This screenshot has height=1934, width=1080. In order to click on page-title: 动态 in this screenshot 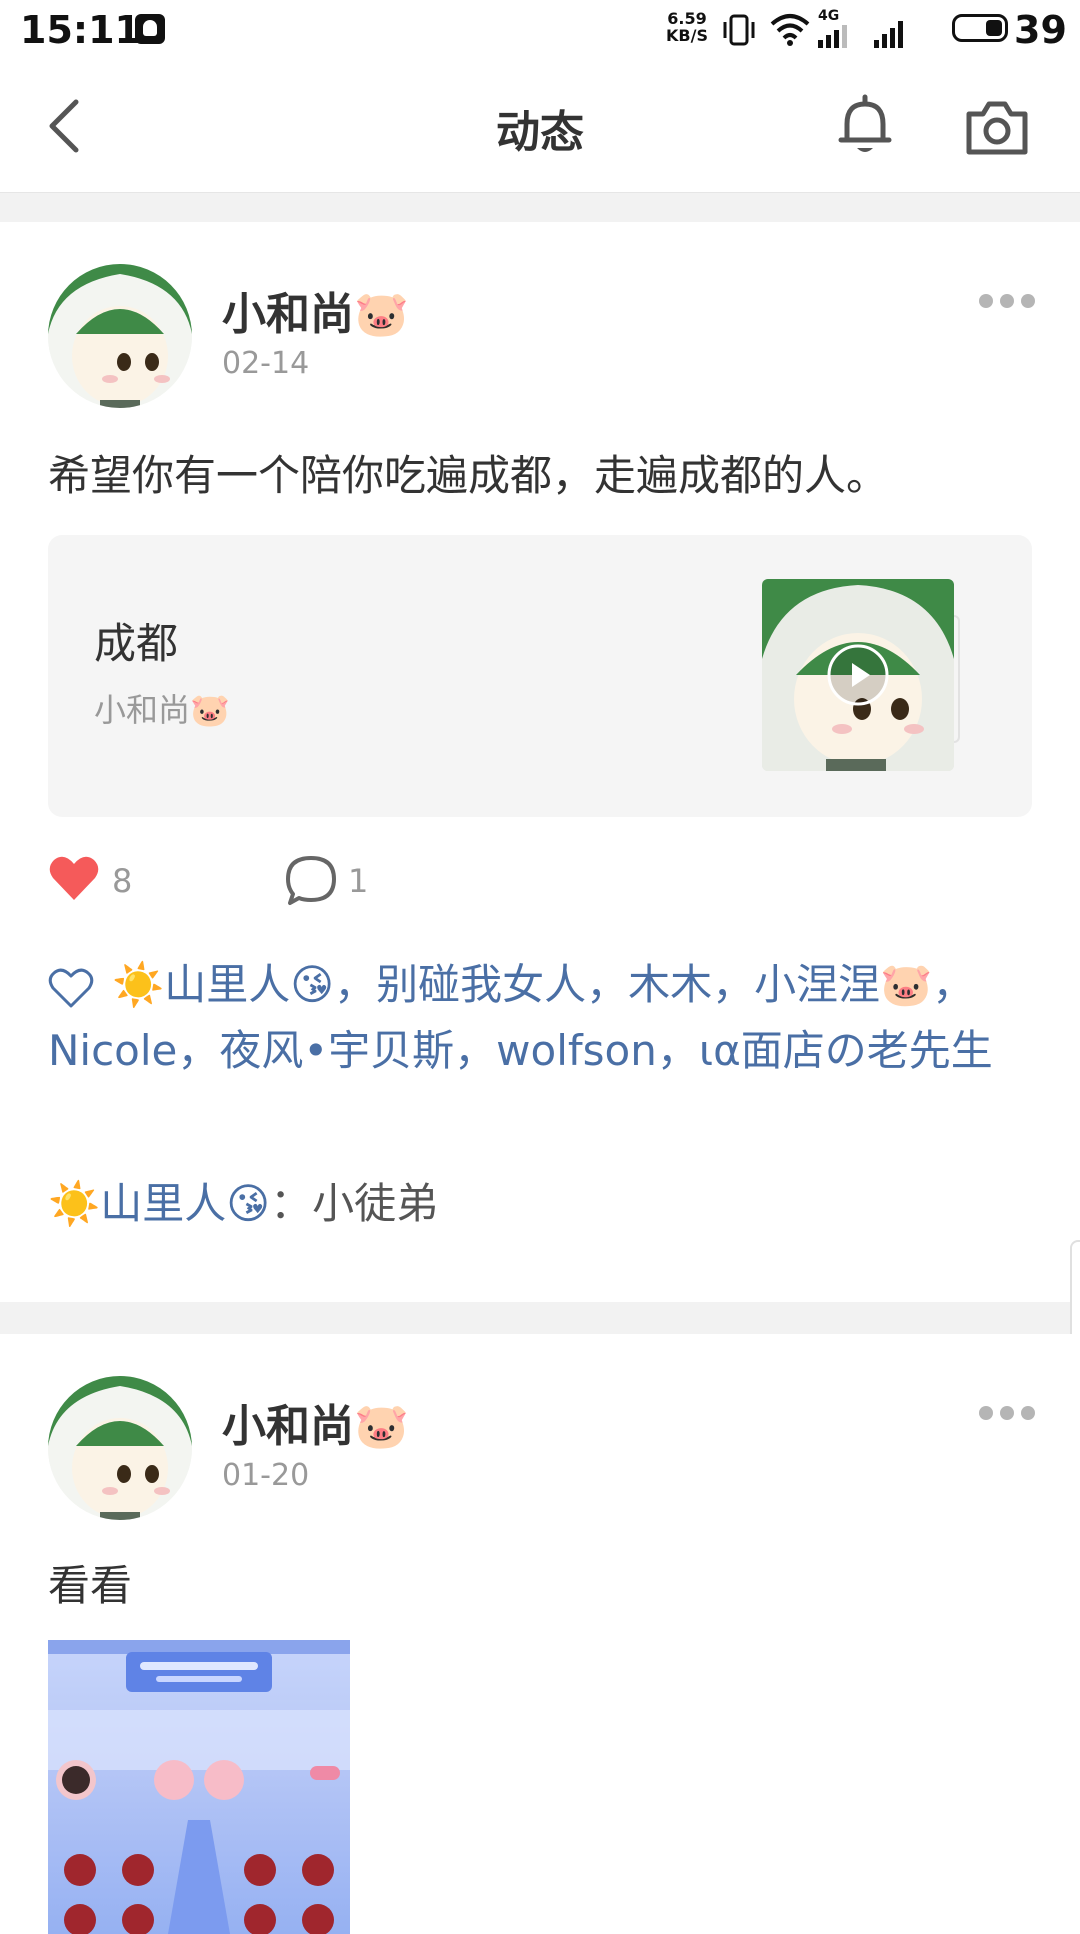, I will do `click(540, 132)`.